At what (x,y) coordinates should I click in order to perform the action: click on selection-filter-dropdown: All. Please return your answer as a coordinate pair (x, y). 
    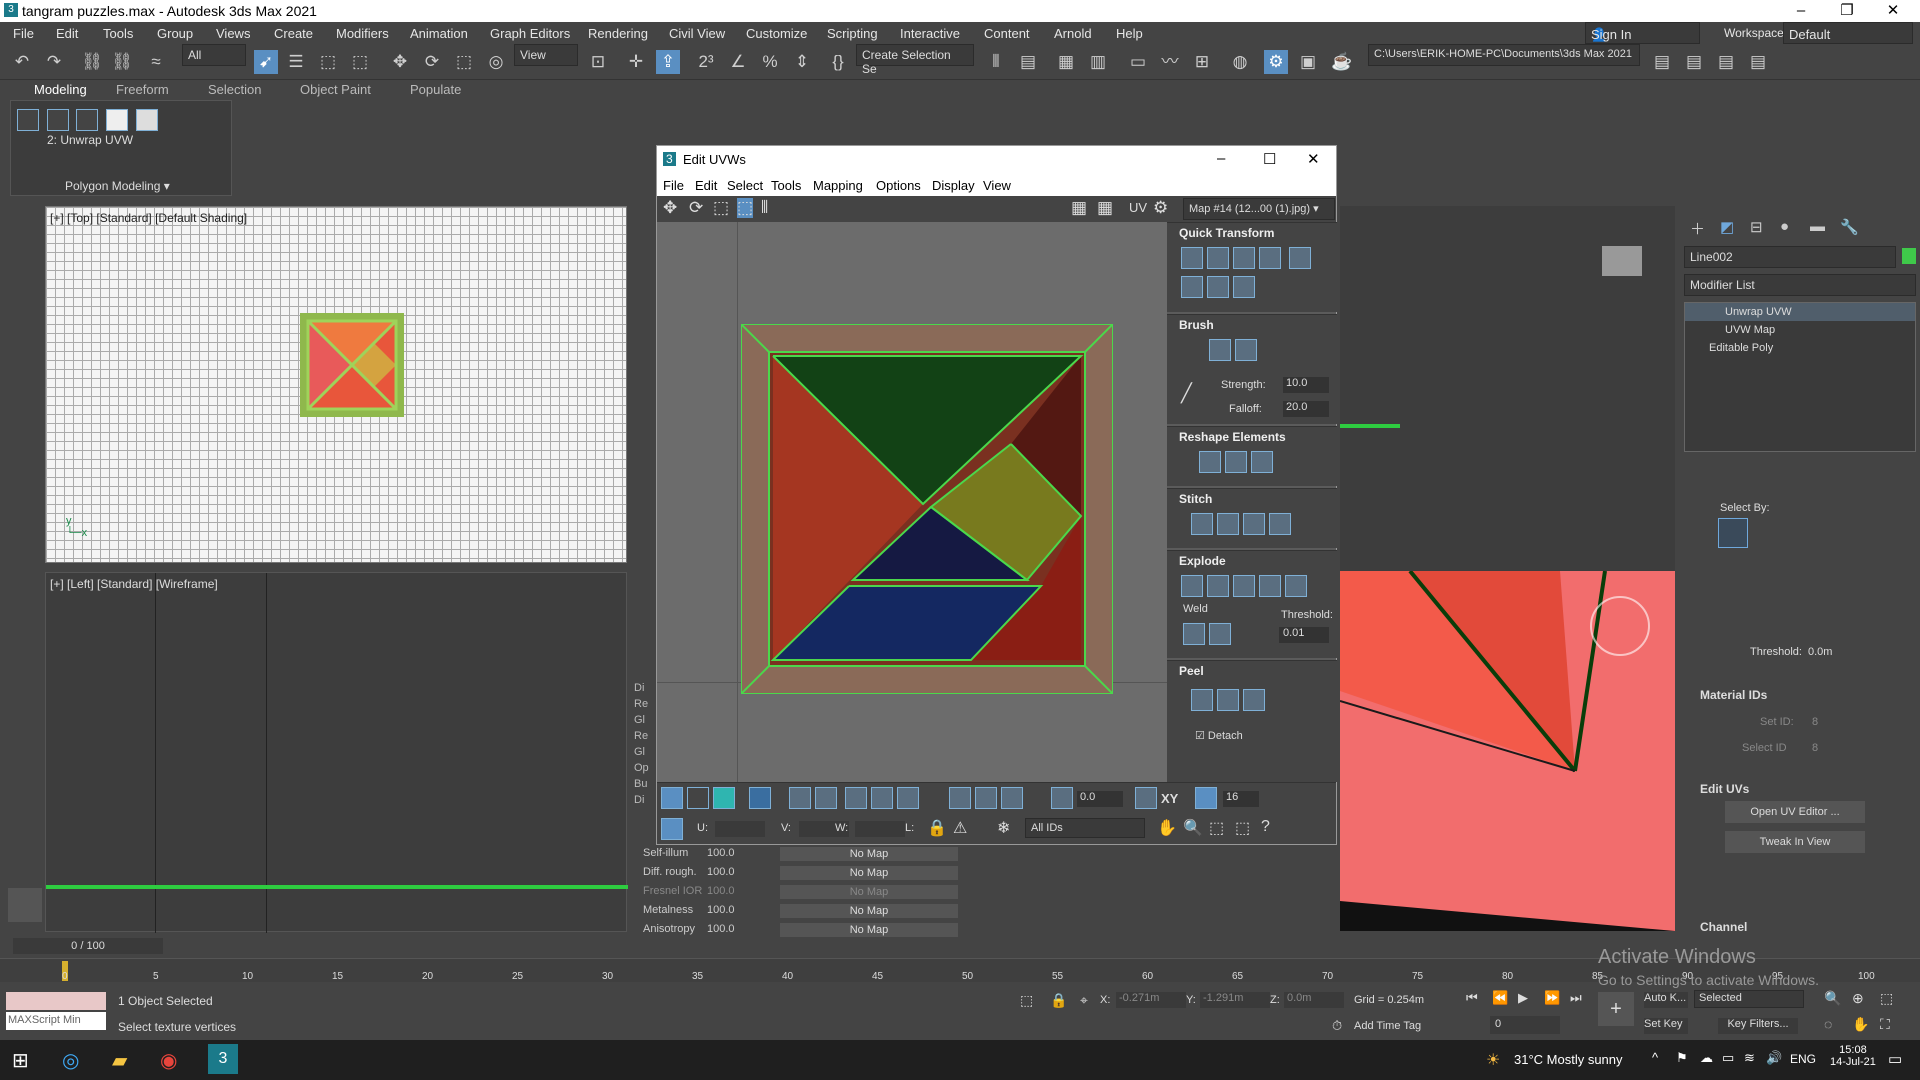
    Looking at the image, I should click on (214, 55).